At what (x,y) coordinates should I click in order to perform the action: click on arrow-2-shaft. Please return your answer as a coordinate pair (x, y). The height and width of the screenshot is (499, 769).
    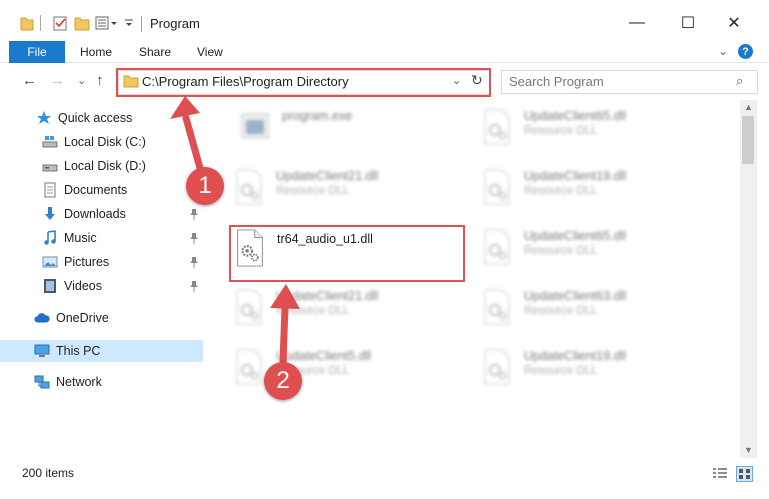
    Looking at the image, I should click on (284, 335).